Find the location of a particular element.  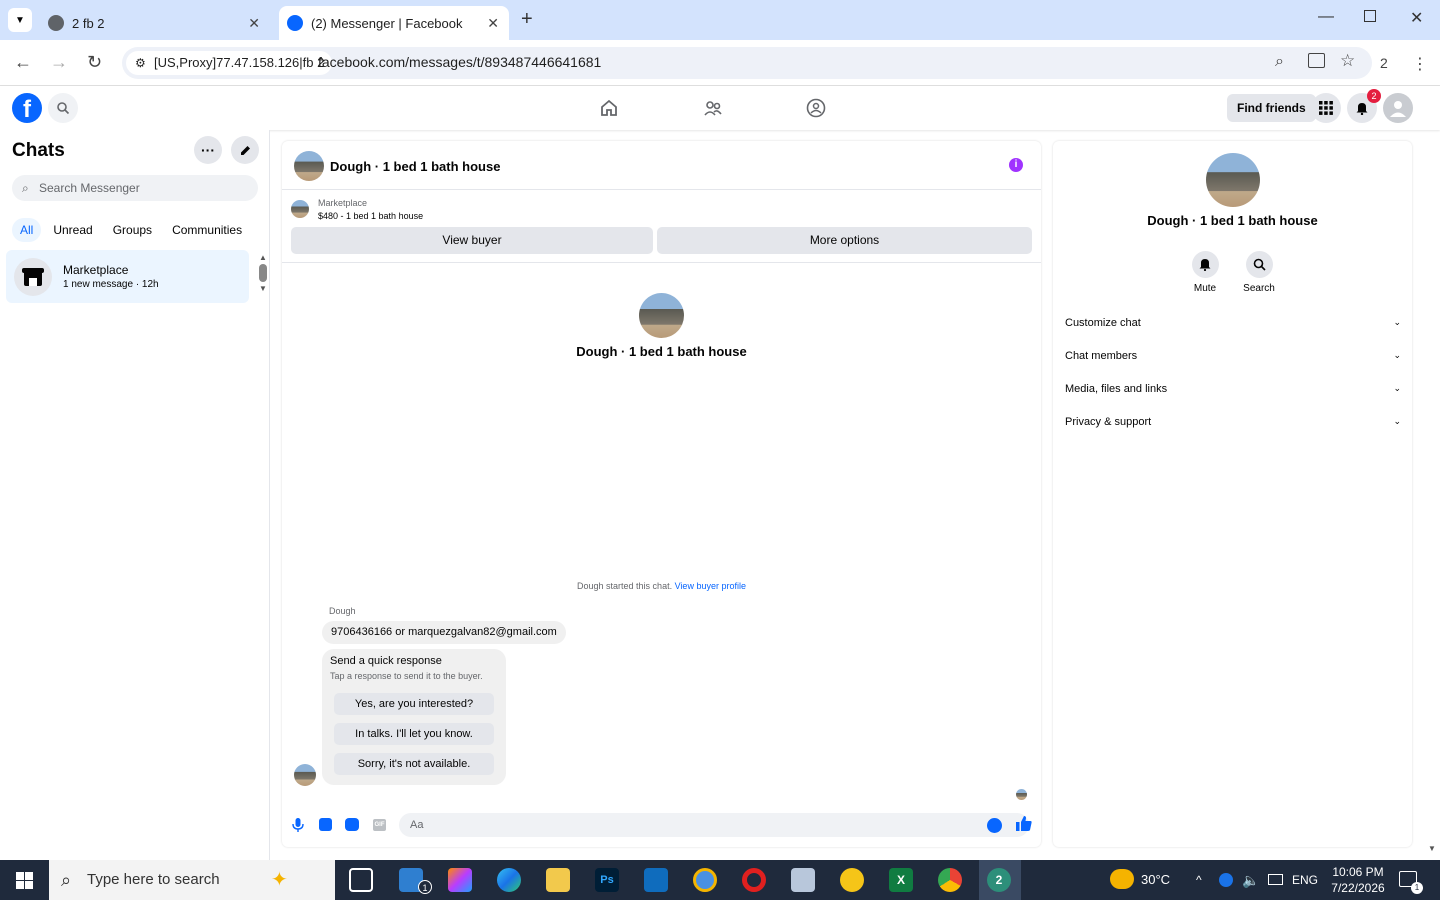

microsoft-store-icon is located at coordinates (656, 880).